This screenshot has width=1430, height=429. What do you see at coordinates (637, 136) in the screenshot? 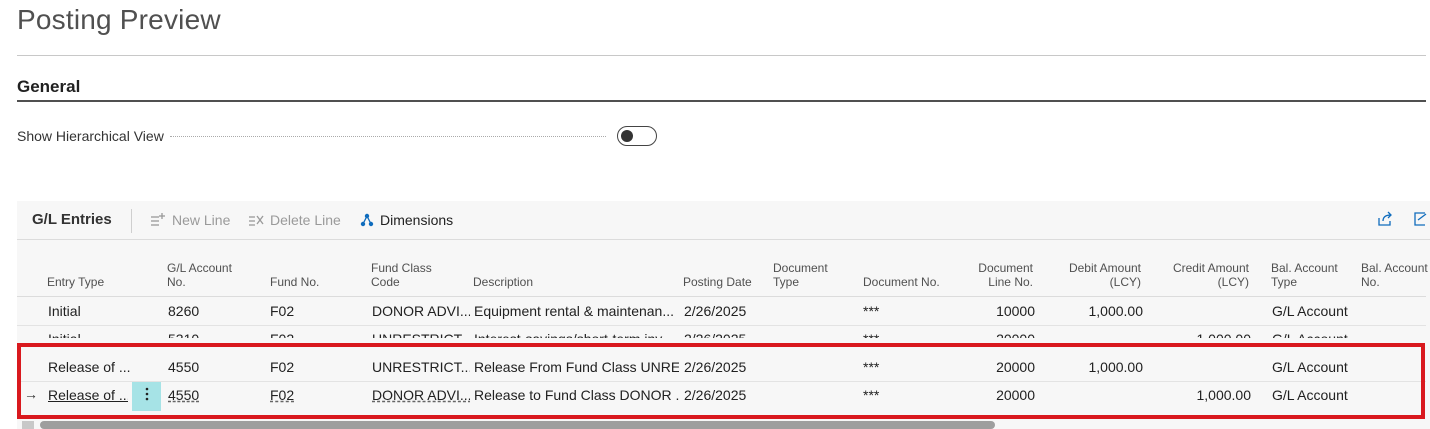
I see `show-hierarchical-view-toggle` at bounding box center [637, 136].